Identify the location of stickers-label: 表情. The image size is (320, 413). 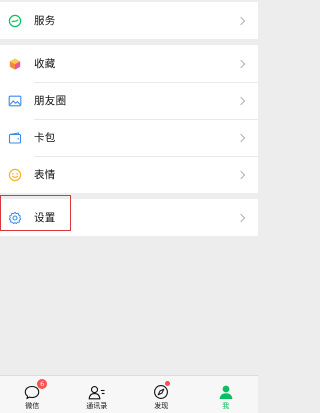
(45, 175).